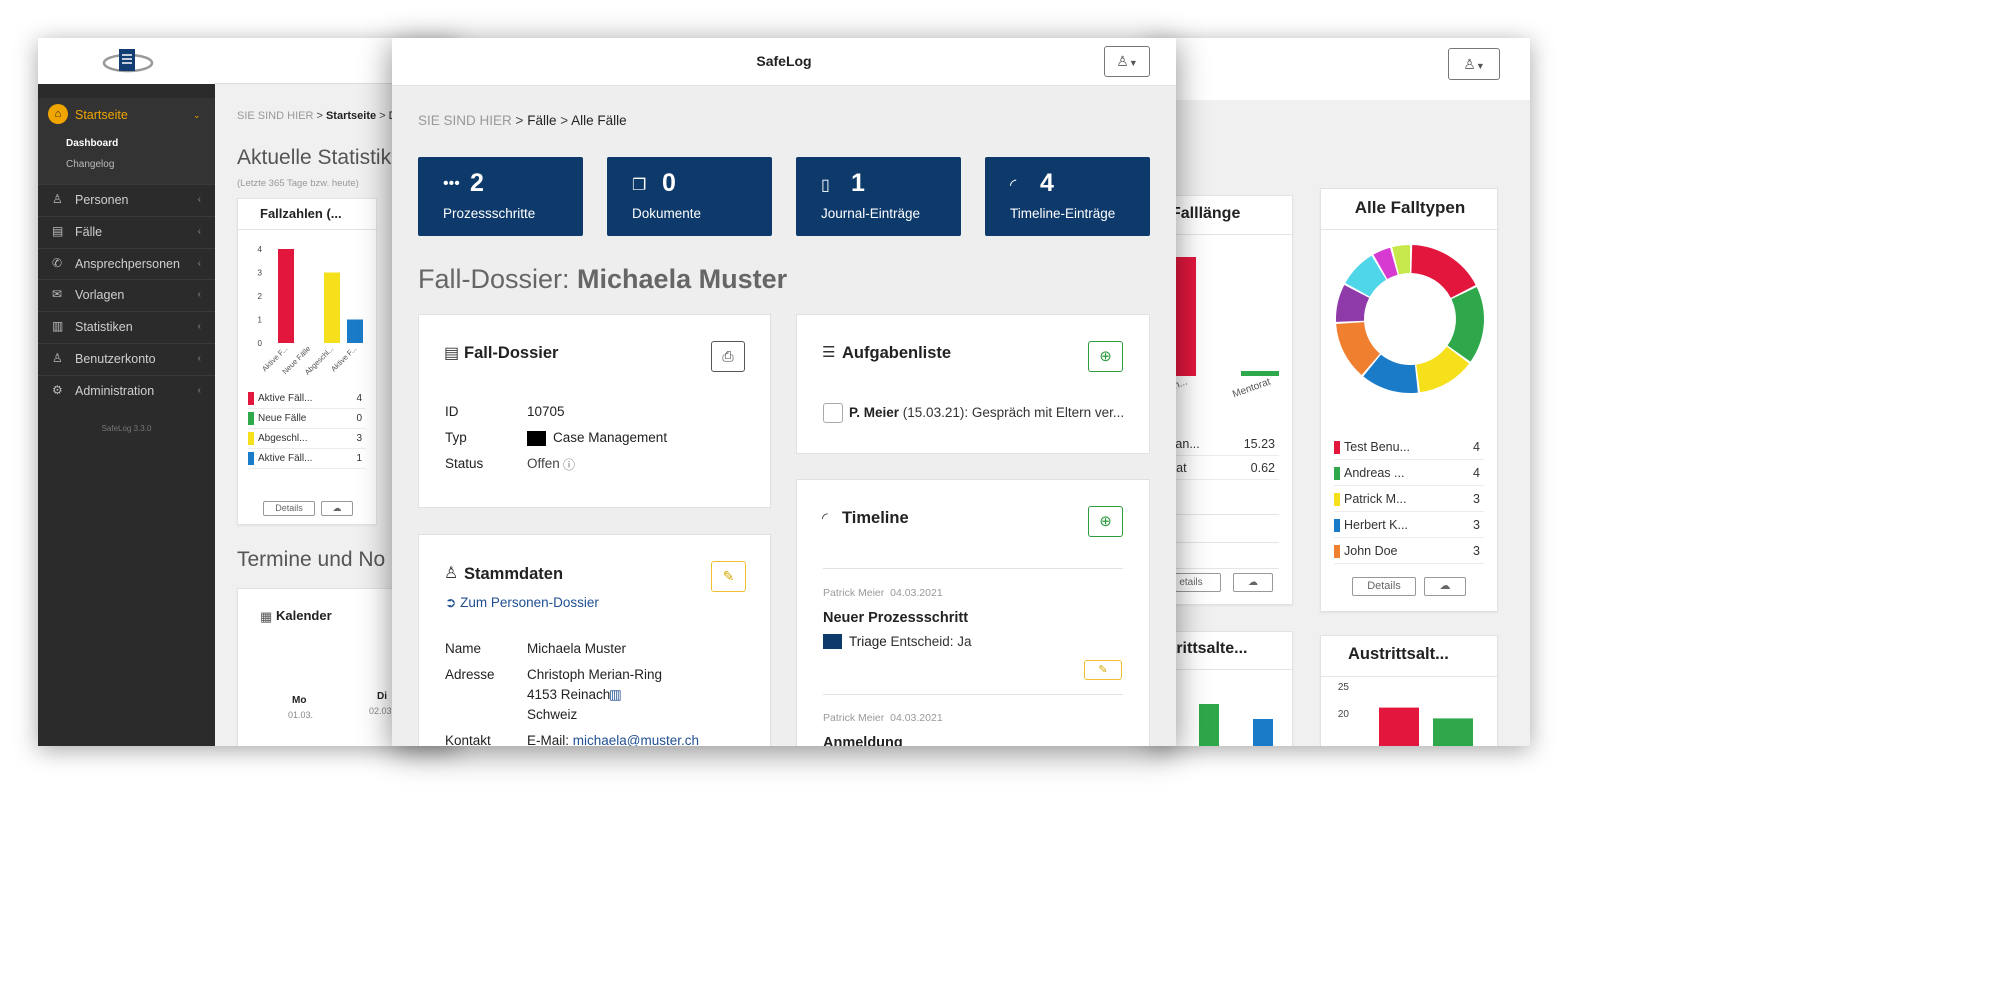  What do you see at coordinates (878, 196) in the screenshot?
I see `stat-journal: ▯ 1 Journal-Einträge` at bounding box center [878, 196].